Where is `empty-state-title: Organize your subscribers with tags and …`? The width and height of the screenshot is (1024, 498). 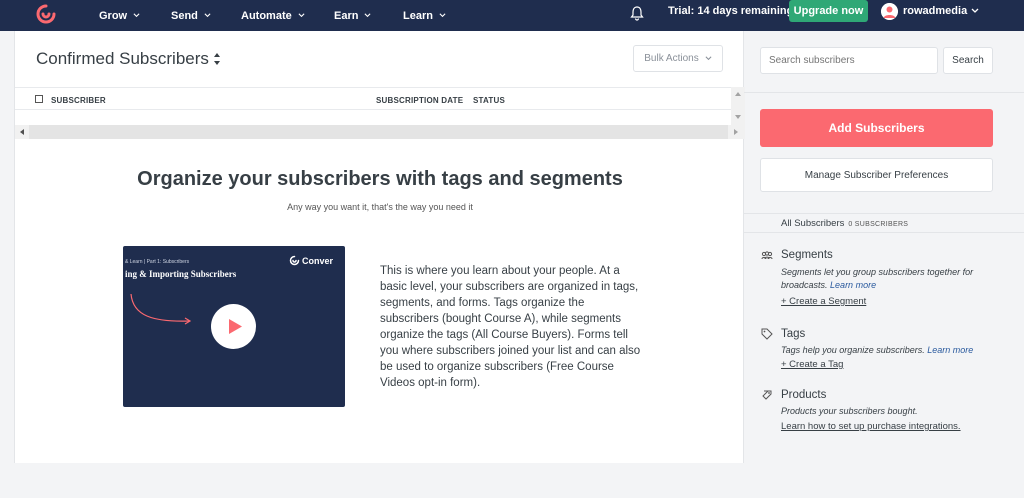 empty-state-title: Organize your subscribers with tags and … is located at coordinates (380, 179).